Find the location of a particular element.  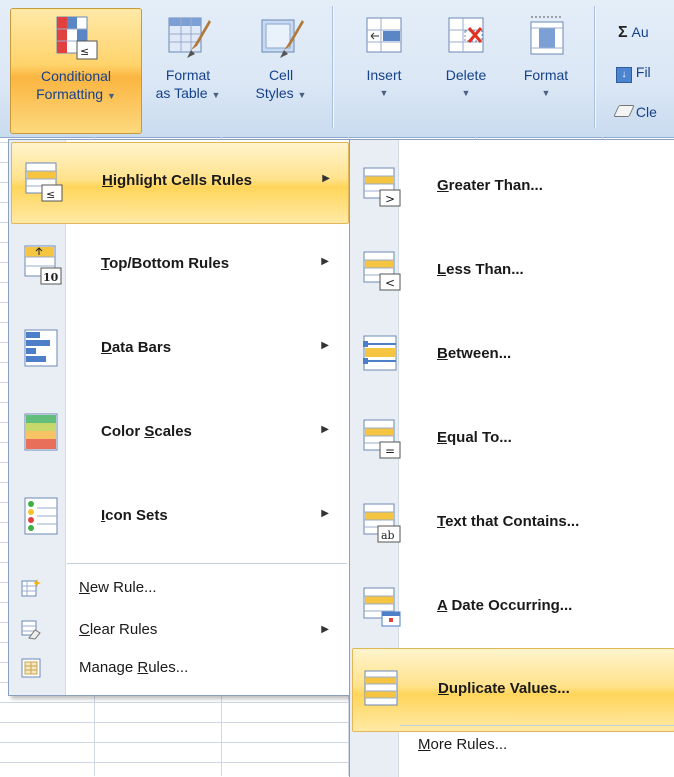

date-occurring-icon is located at coordinates (382, 607).